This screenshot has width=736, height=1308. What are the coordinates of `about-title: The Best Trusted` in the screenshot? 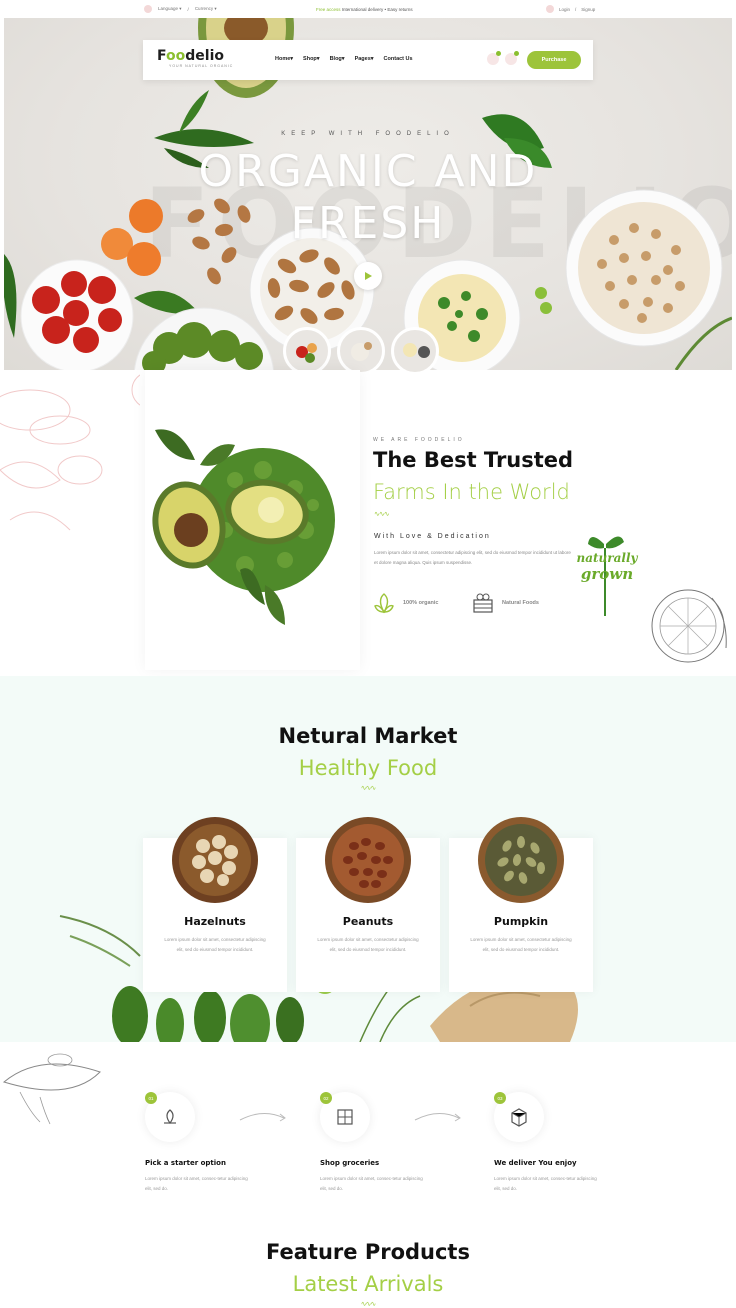 It's located at (473, 460).